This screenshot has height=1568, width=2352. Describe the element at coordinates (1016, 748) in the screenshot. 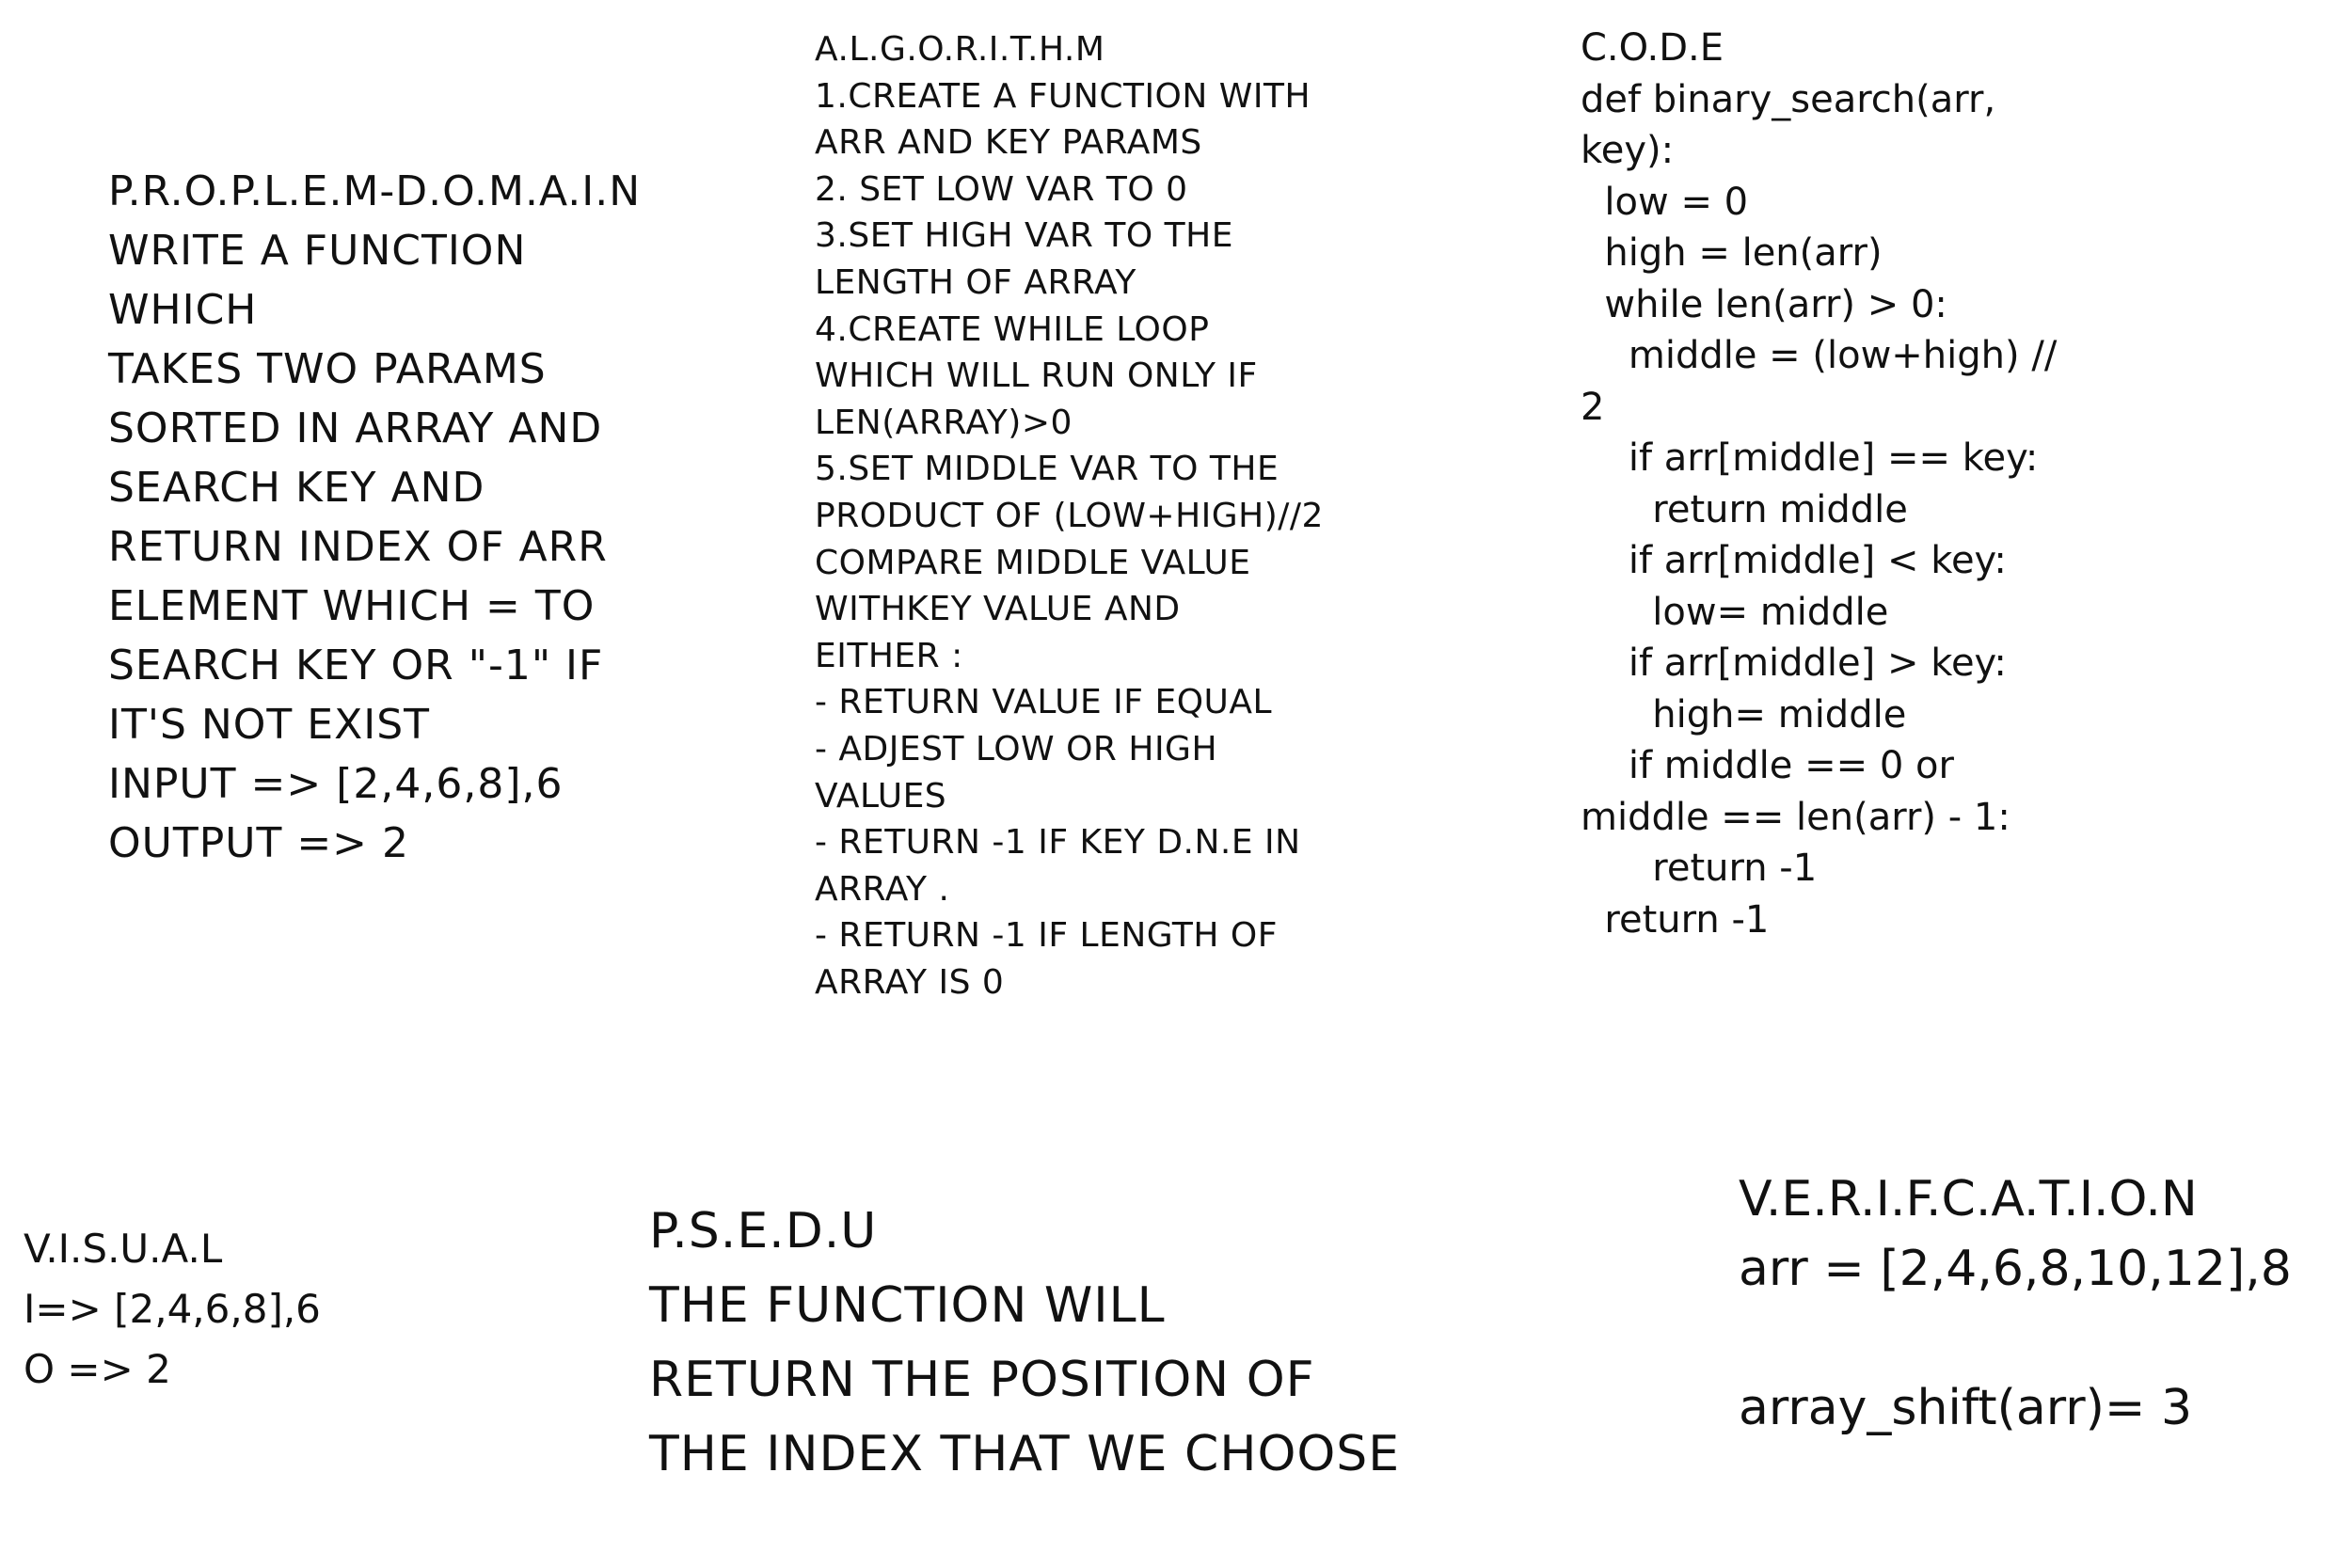

I see `algorithm-line: - ADJEST LOW OR HIGH` at that location.